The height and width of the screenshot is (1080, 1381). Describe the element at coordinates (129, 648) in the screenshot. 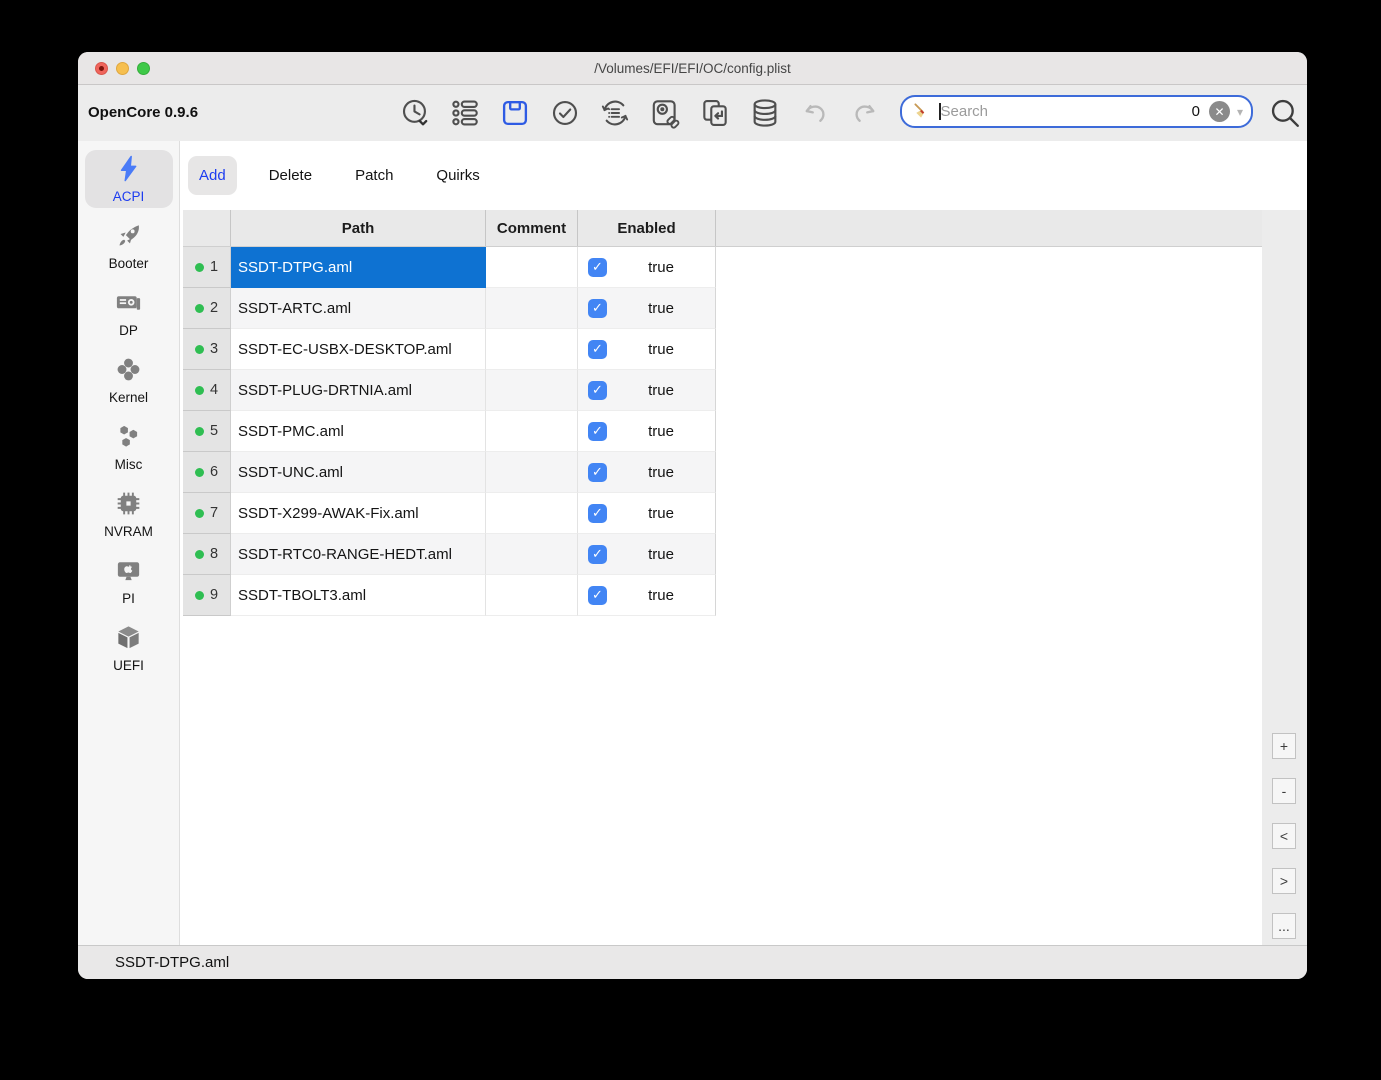

I see `sidebar-item-uefi: UEFI` at that location.